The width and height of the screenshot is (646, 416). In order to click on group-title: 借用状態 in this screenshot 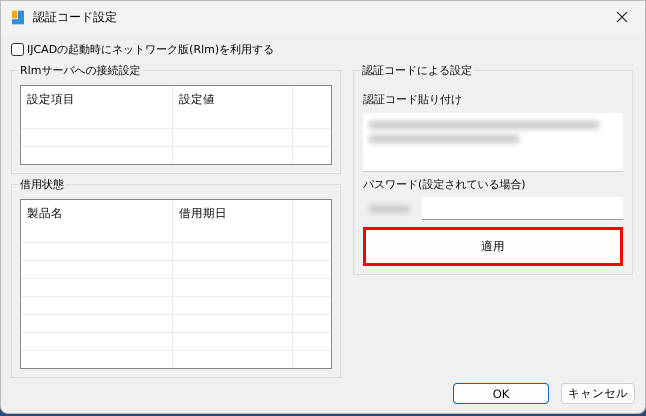, I will do `click(42, 184)`.